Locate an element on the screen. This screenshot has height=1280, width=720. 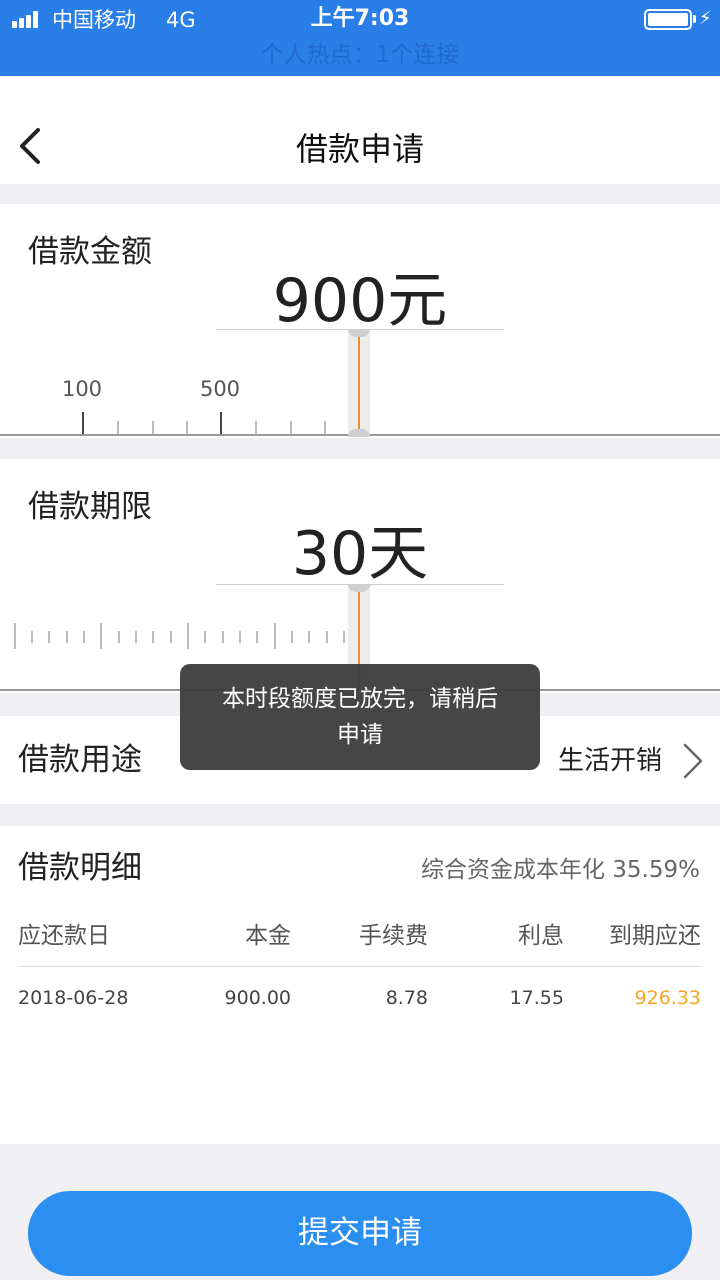
page-title: 借款申请 is located at coordinates (359, 149).